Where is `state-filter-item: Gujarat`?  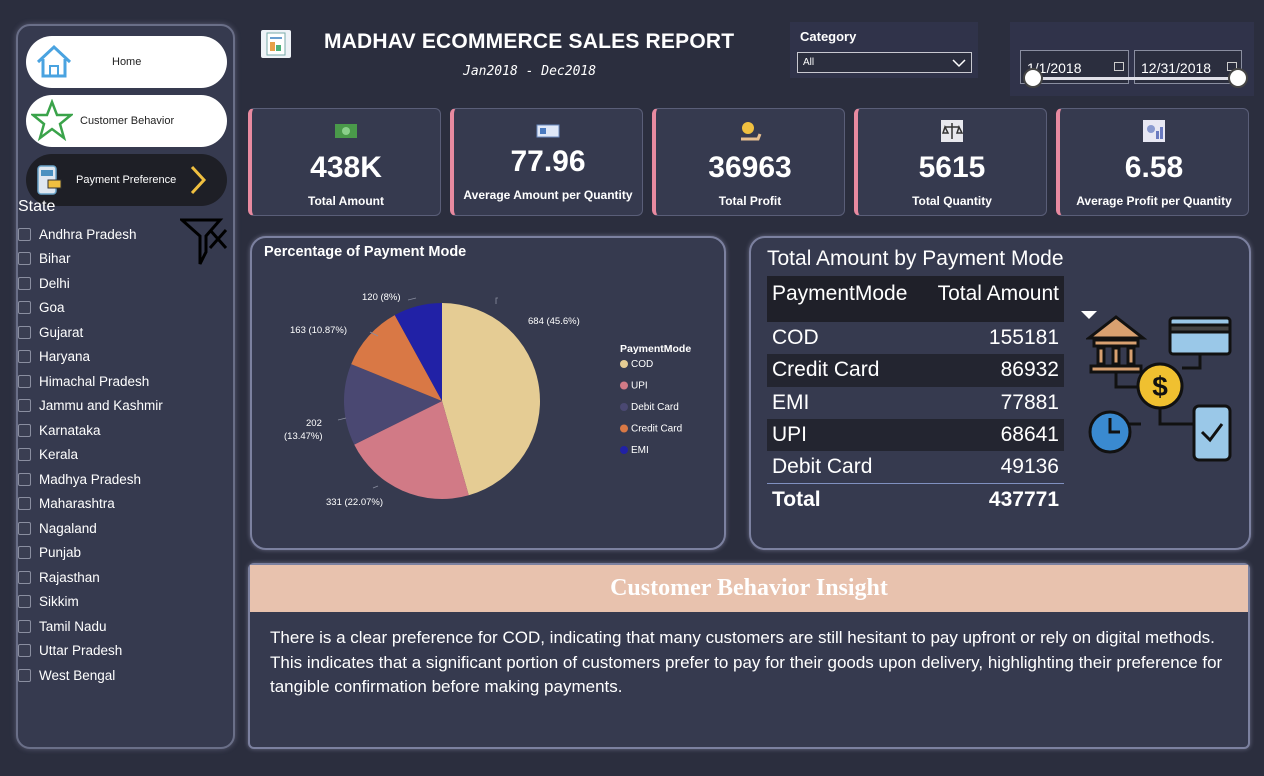
state-filter-item: Gujarat is located at coordinates (113, 332).